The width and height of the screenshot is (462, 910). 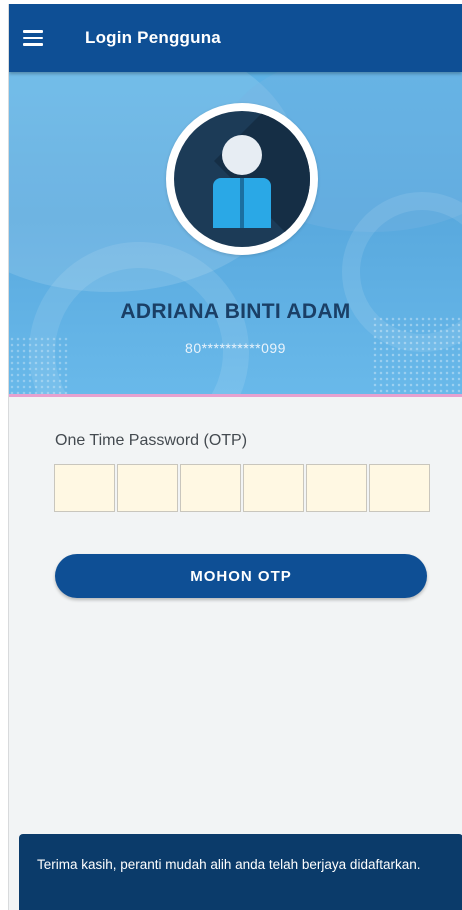 I want to click on app-bar: Login Pengguna, so click(x=235, y=38).